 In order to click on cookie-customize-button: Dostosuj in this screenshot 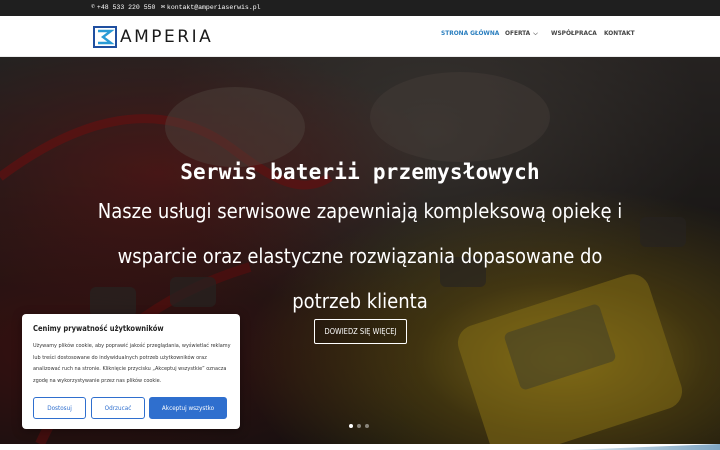, I will do `click(59, 408)`.